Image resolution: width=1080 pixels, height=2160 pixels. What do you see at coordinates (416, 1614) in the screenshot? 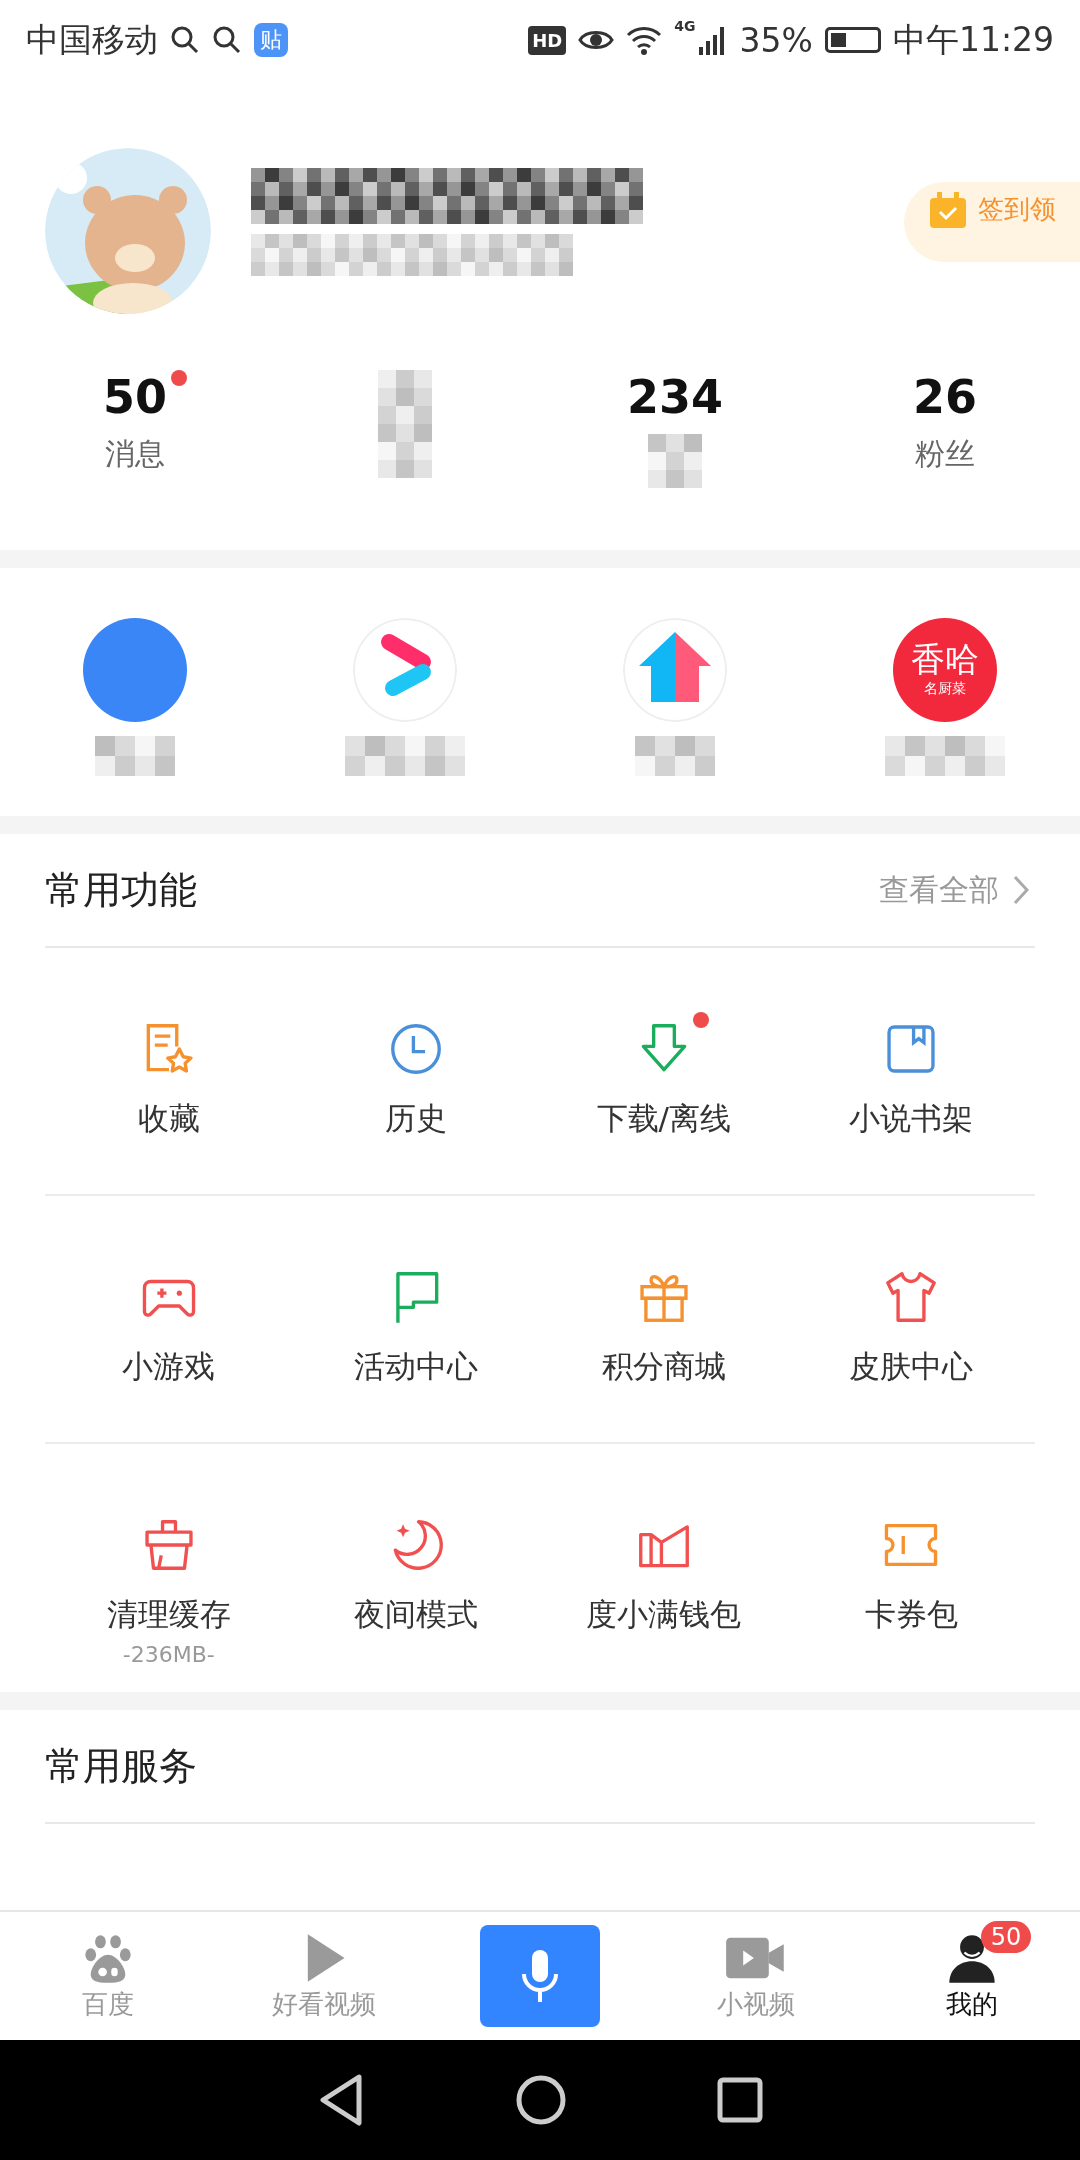
I see `function-label: 夜间模式` at bounding box center [416, 1614].